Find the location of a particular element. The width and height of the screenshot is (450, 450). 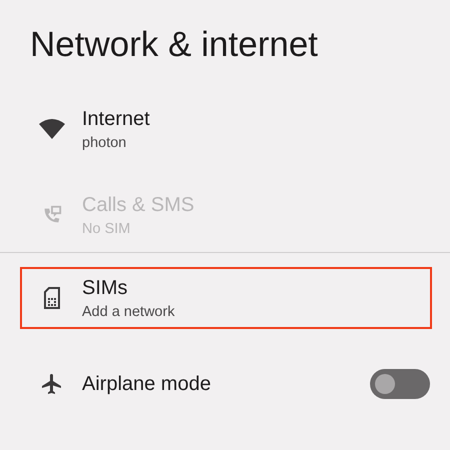

wifi-icon is located at coordinates (52, 129).